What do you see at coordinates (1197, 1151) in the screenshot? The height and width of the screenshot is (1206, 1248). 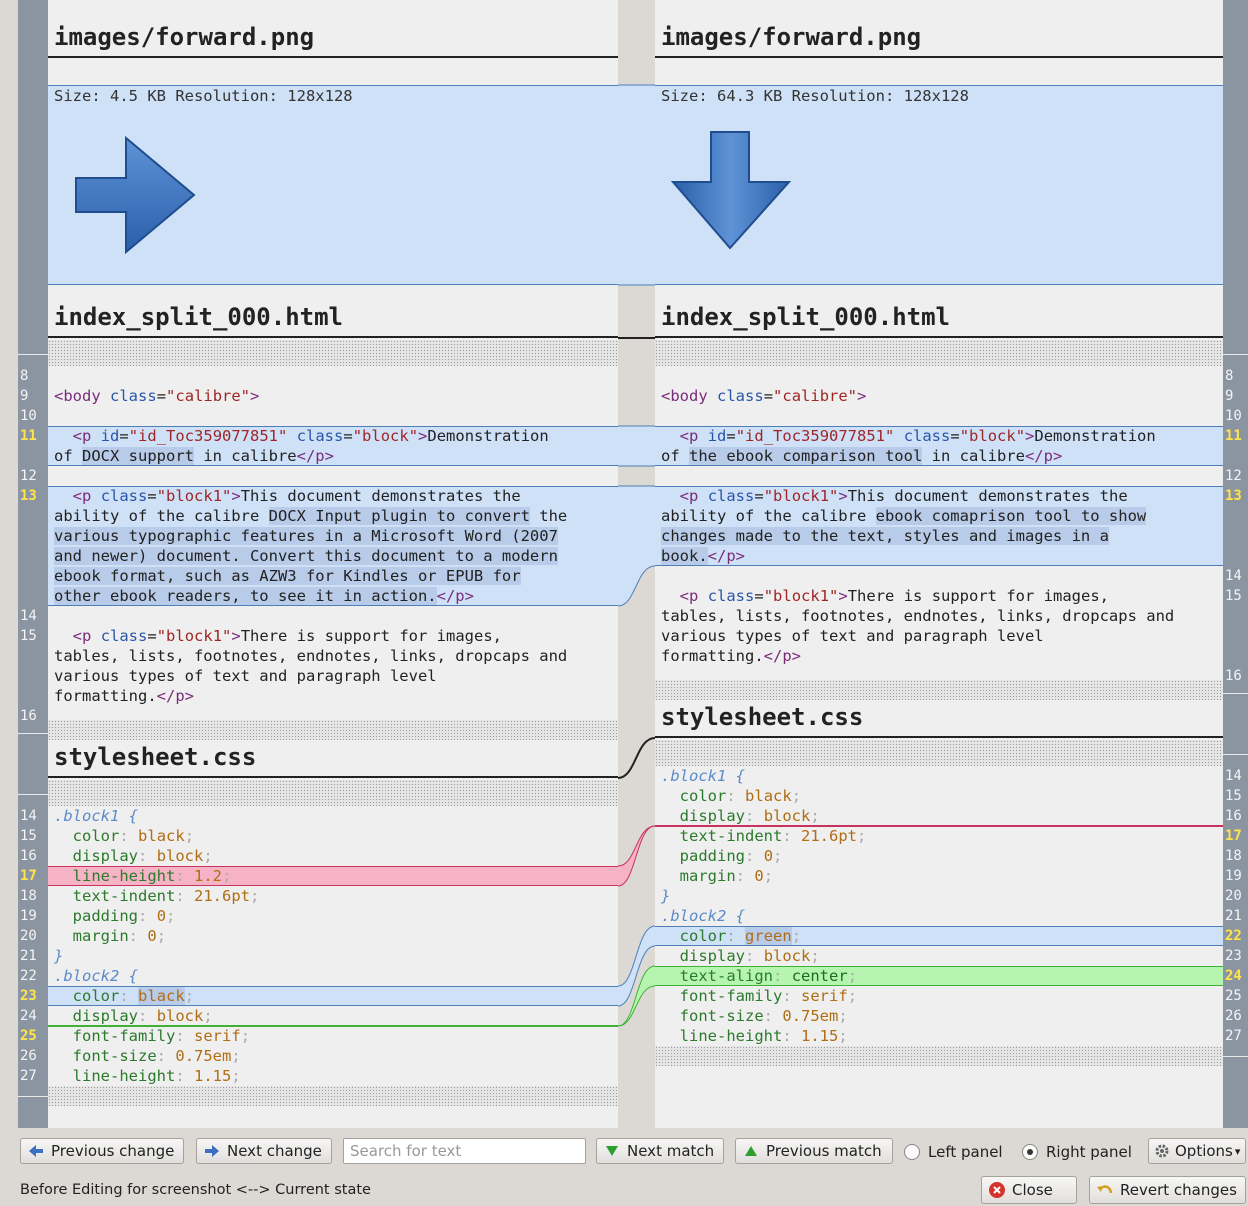 I see `options-button: Options ▾` at bounding box center [1197, 1151].